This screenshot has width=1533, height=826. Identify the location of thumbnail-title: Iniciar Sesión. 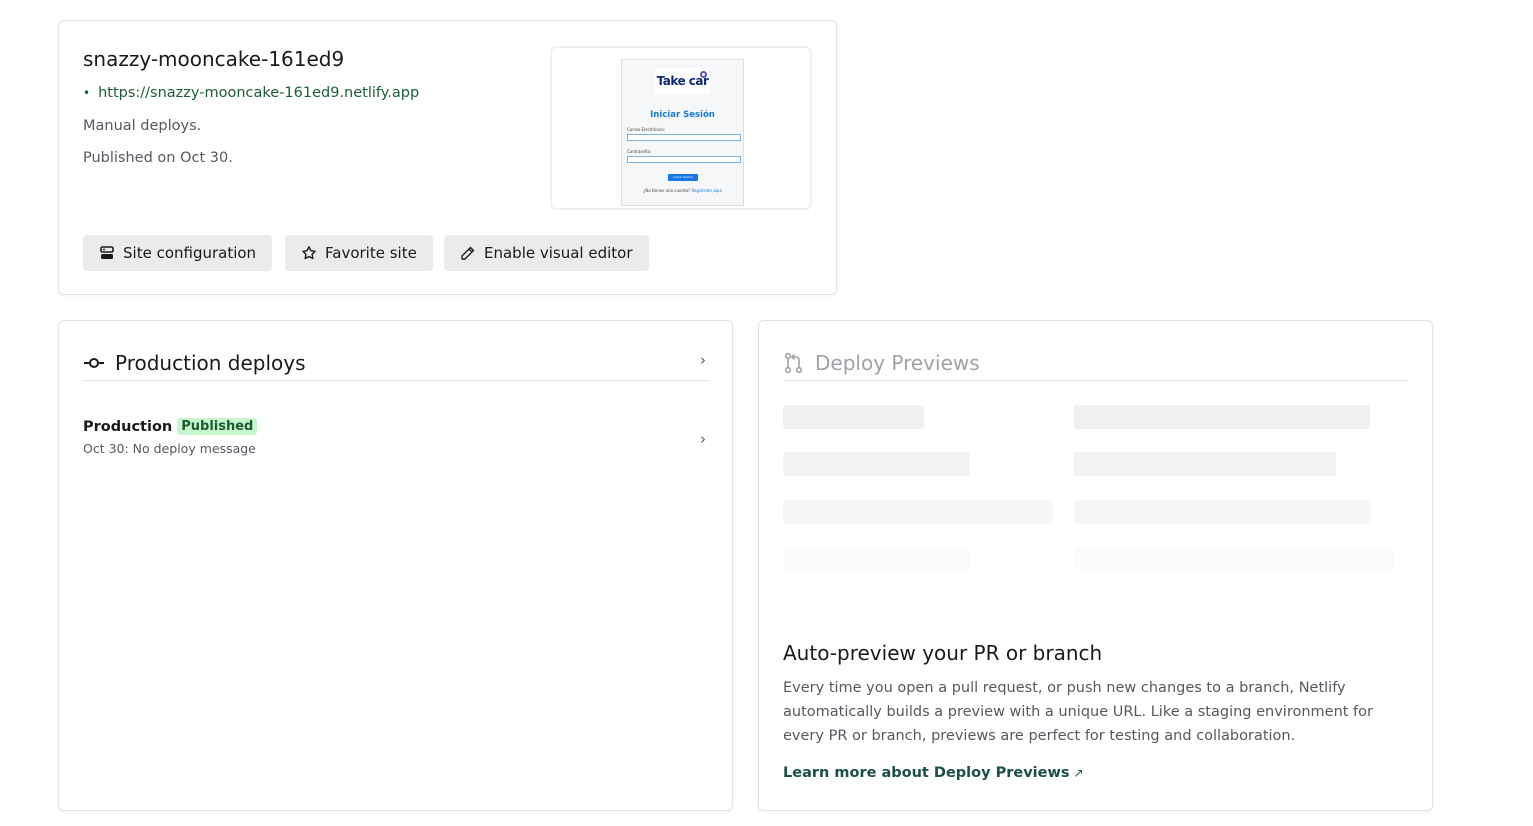
(682, 115).